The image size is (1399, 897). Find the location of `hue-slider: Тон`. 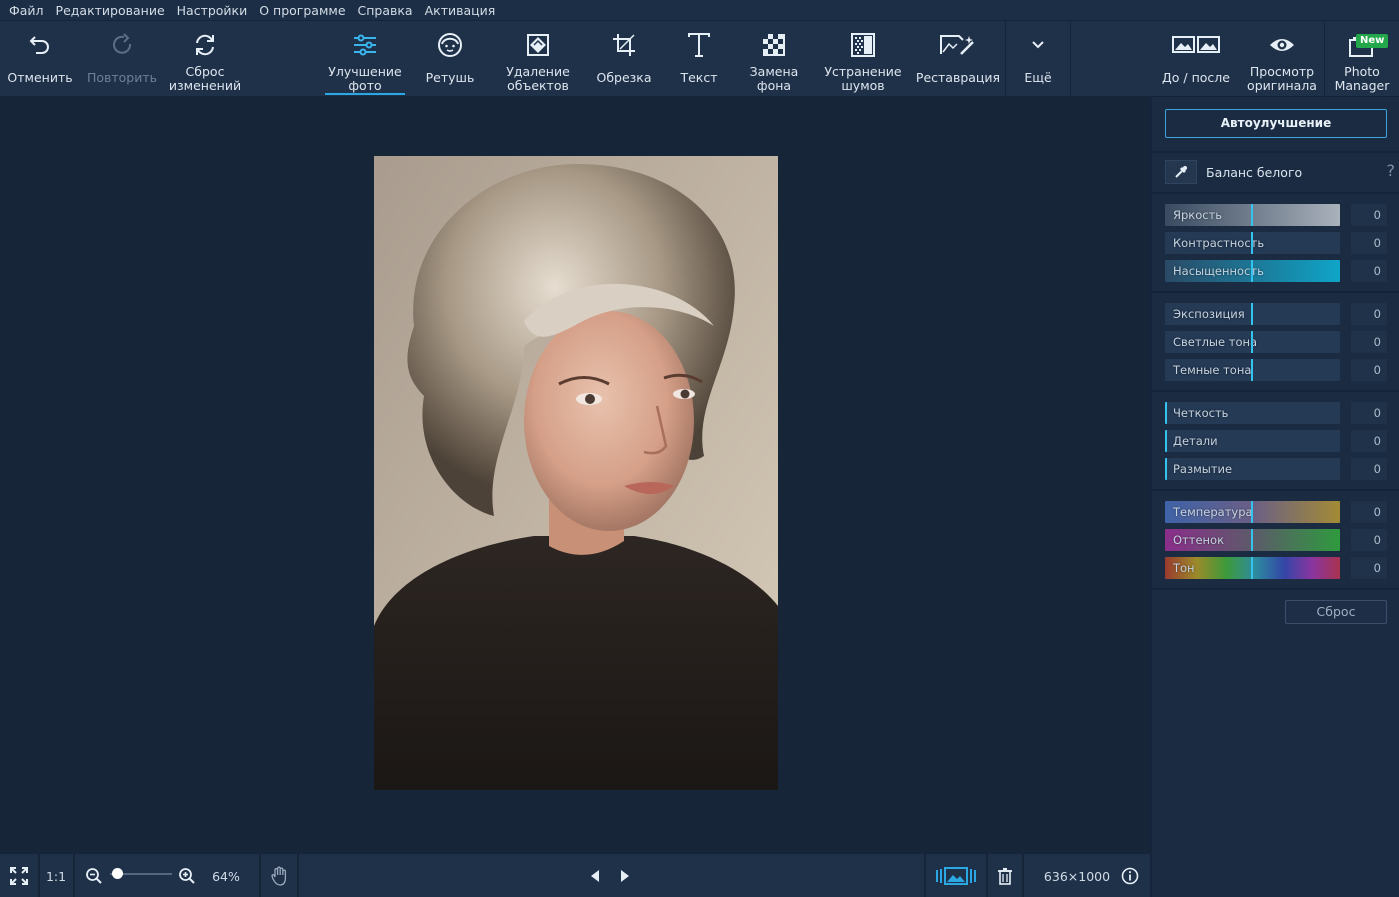

hue-slider: Тон is located at coordinates (1252, 568).